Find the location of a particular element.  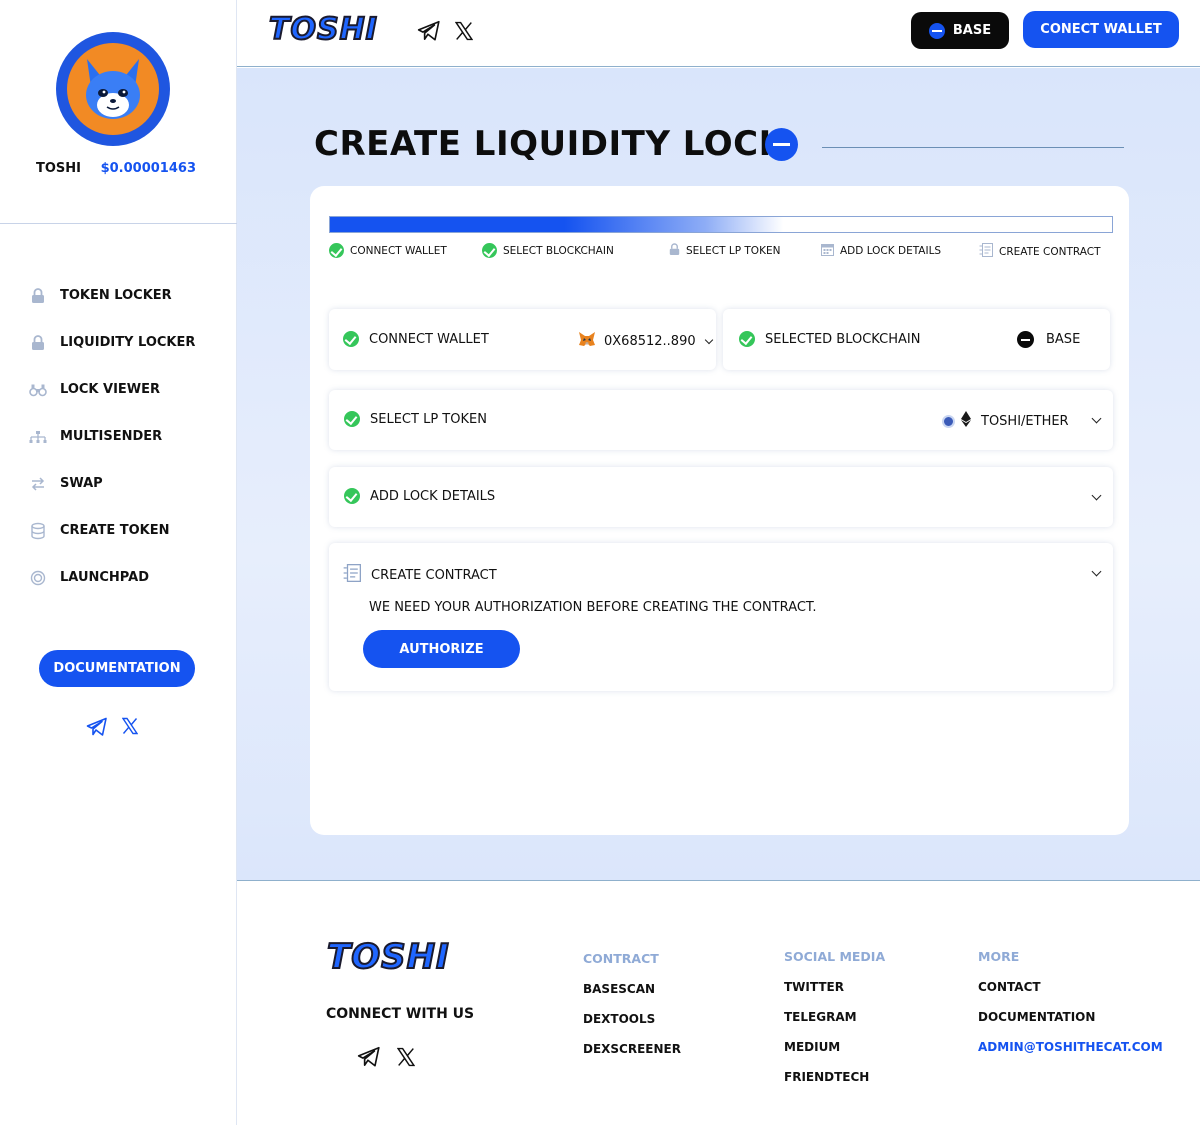

footer-link-documentation: DOCUMENTATION is located at coordinates (1070, 1017).